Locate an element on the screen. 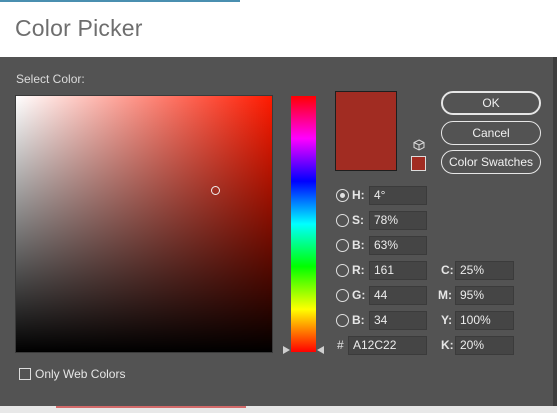 The height and width of the screenshot is (413, 557). ok-button: OK is located at coordinates (491, 103).